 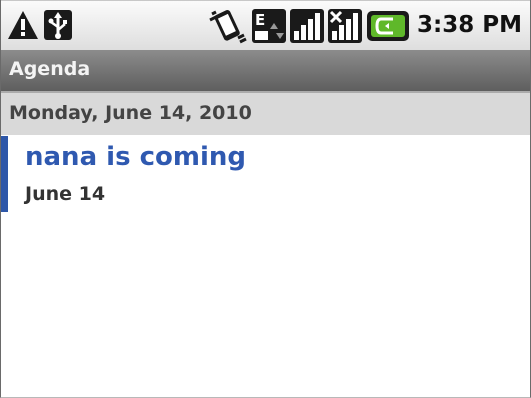 I want to click on signal-icon, so click(x=307, y=26).